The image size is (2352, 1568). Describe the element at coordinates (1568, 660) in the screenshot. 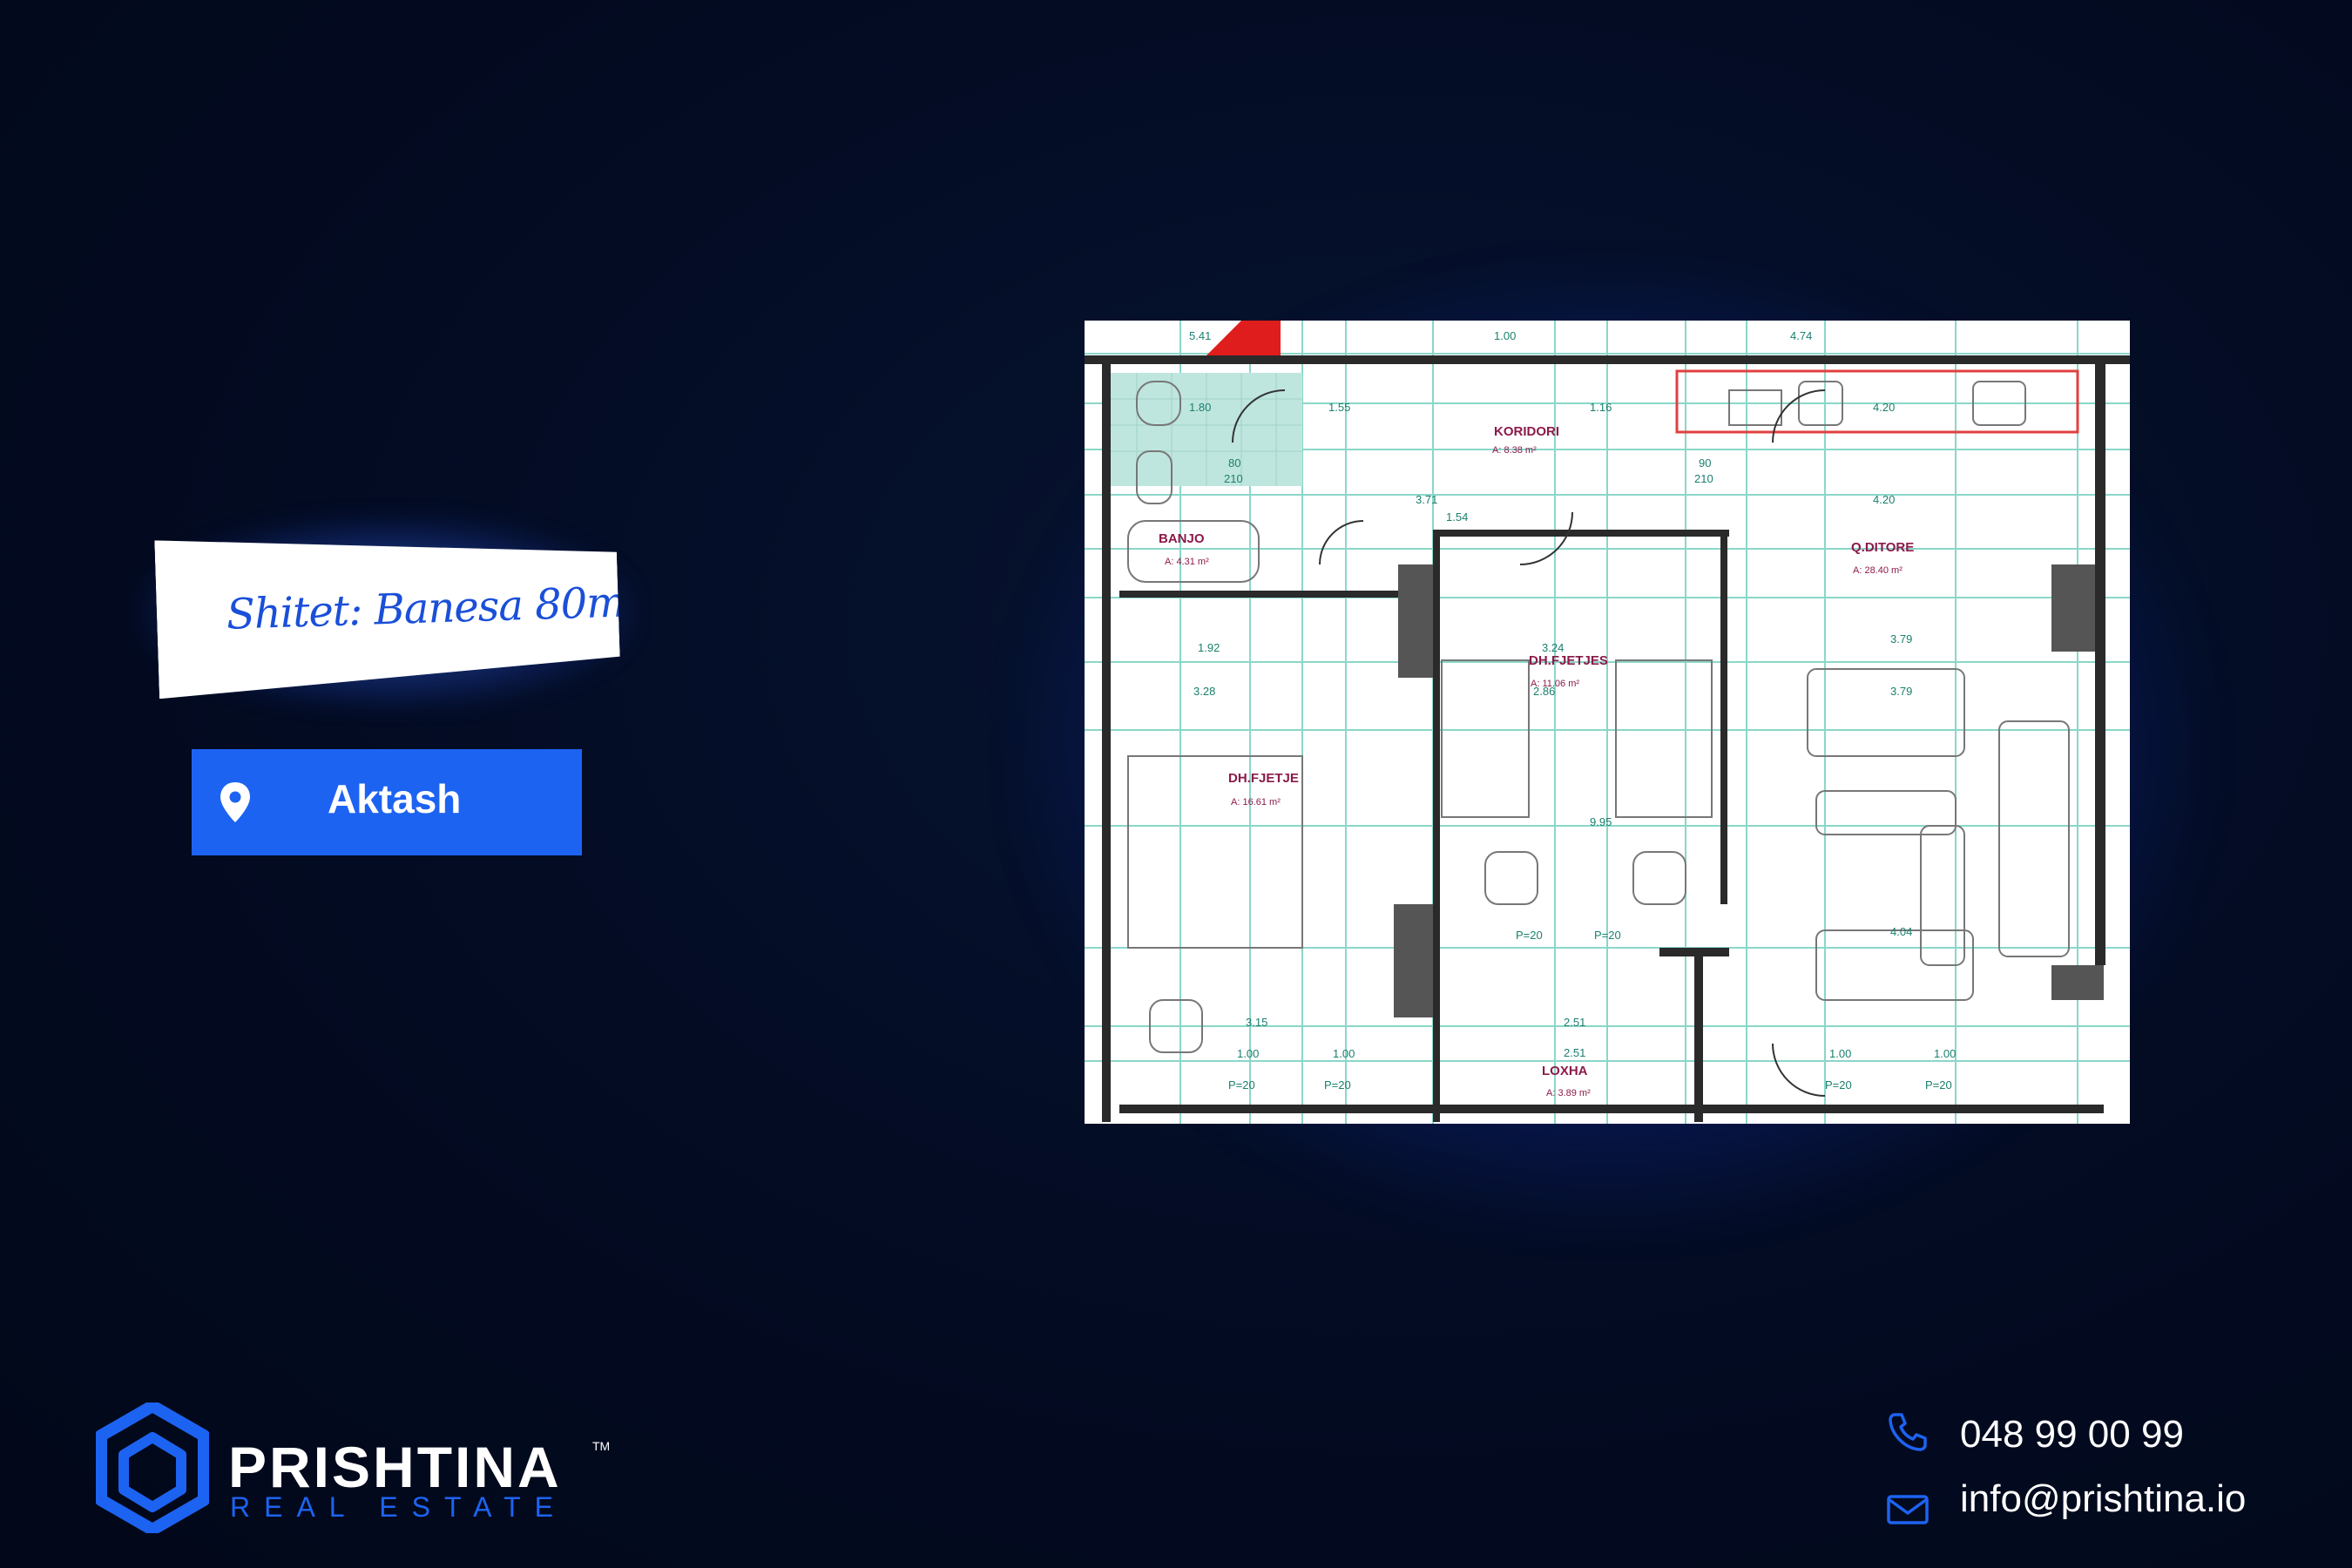

I see `svg-text: DH.FJETJES` at that location.